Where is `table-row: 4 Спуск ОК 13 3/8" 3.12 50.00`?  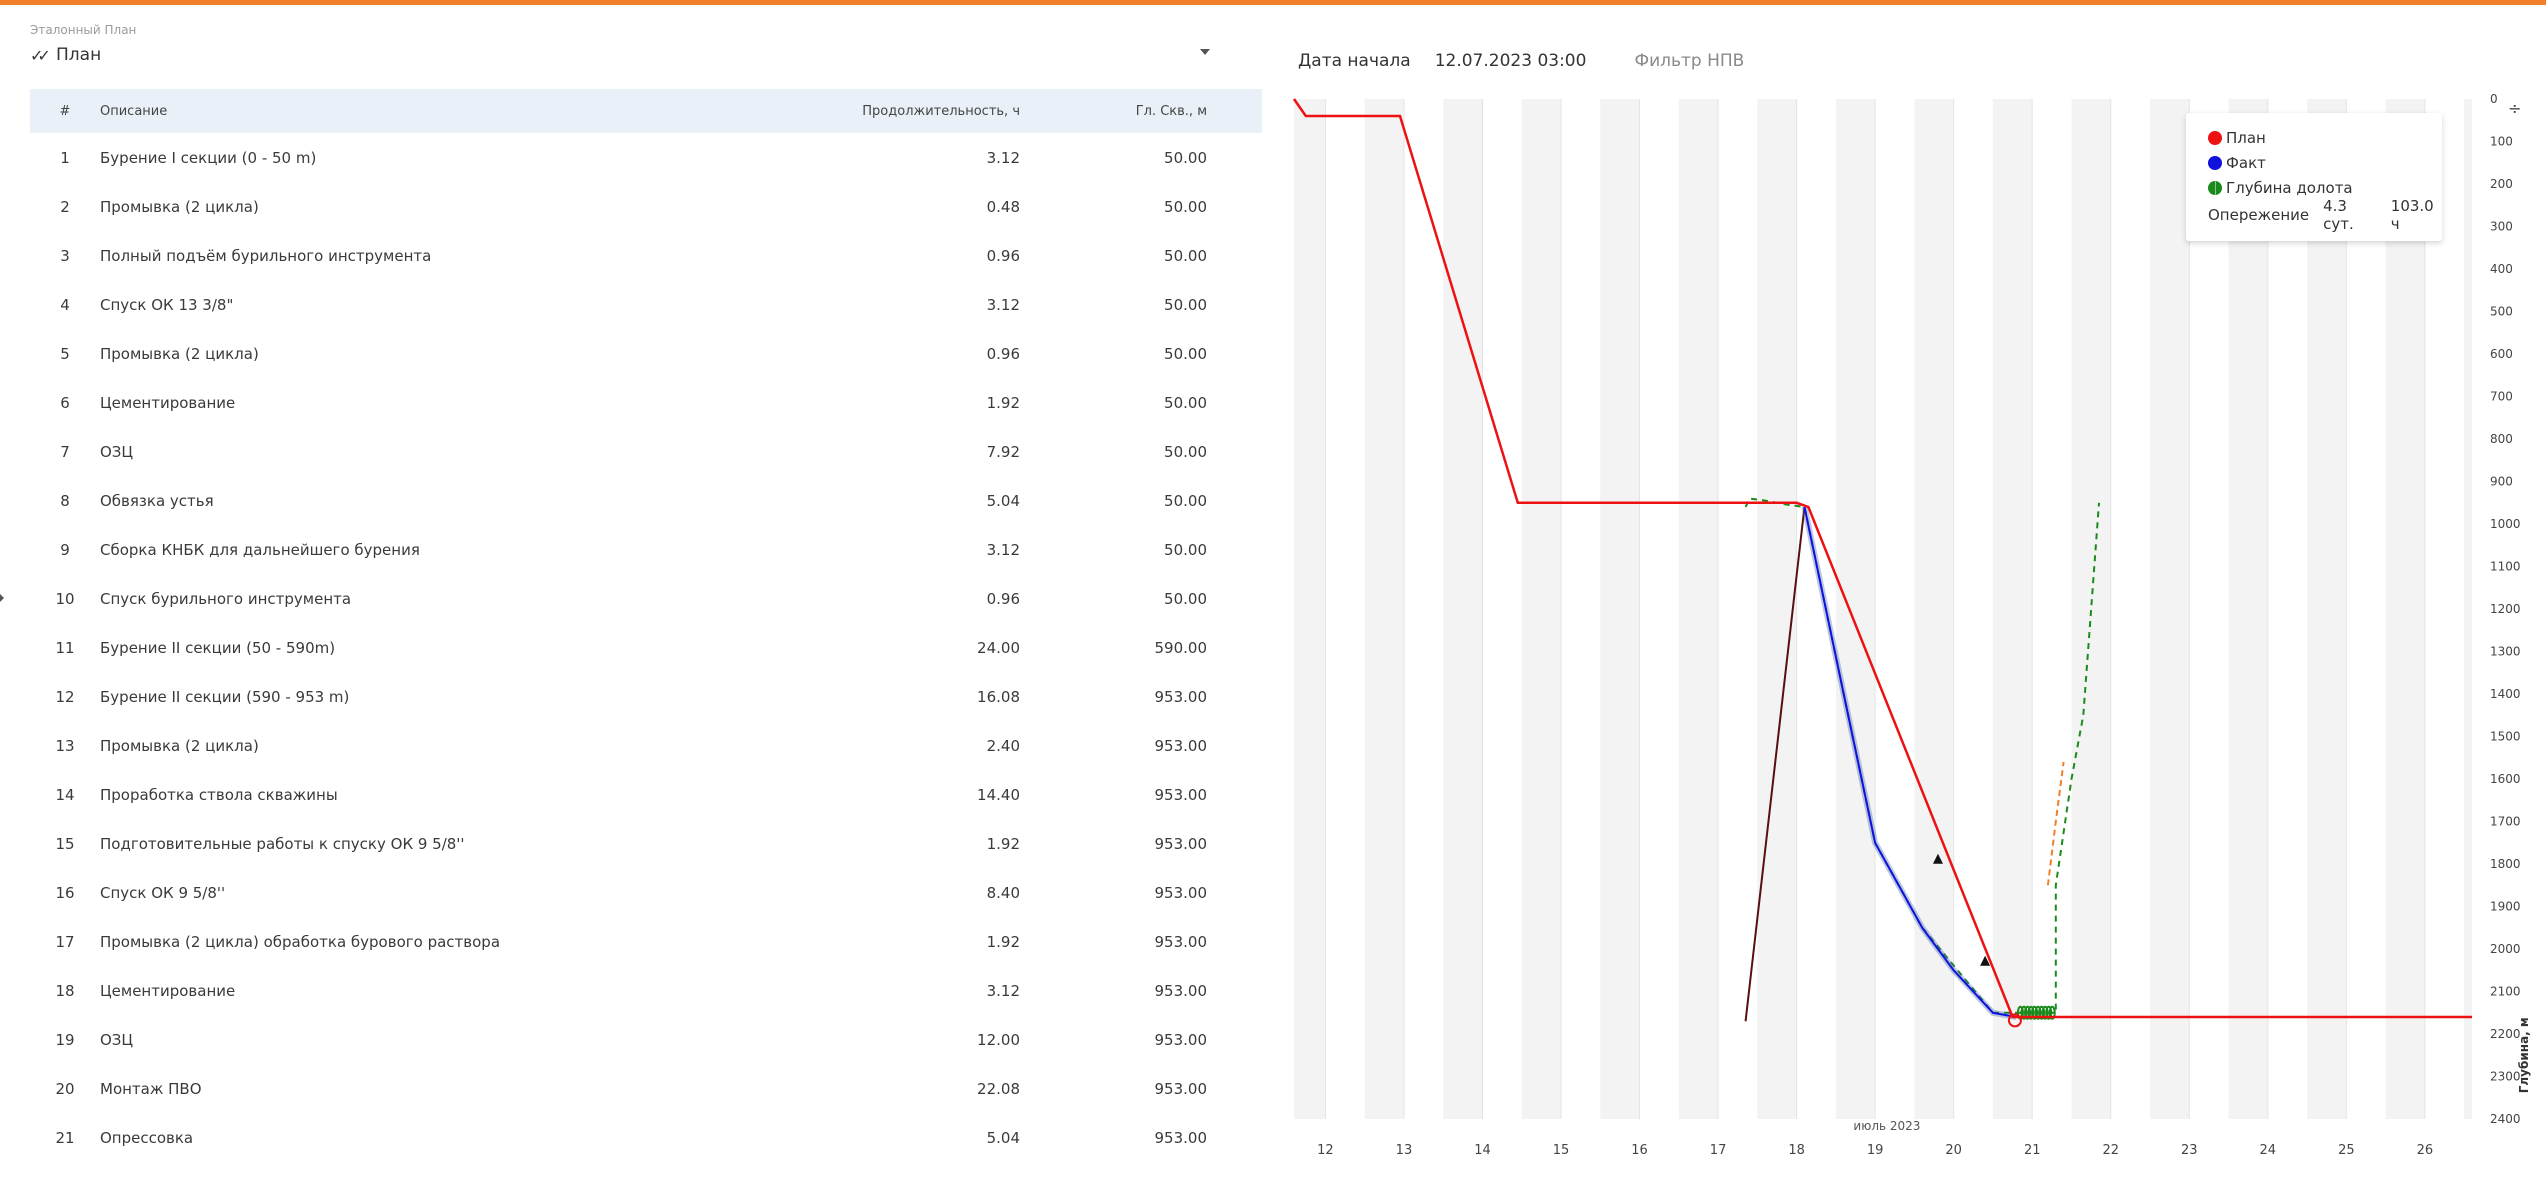
table-row: 4 Спуск ОК 13 3/8" 3.12 50.00 is located at coordinates (646, 304).